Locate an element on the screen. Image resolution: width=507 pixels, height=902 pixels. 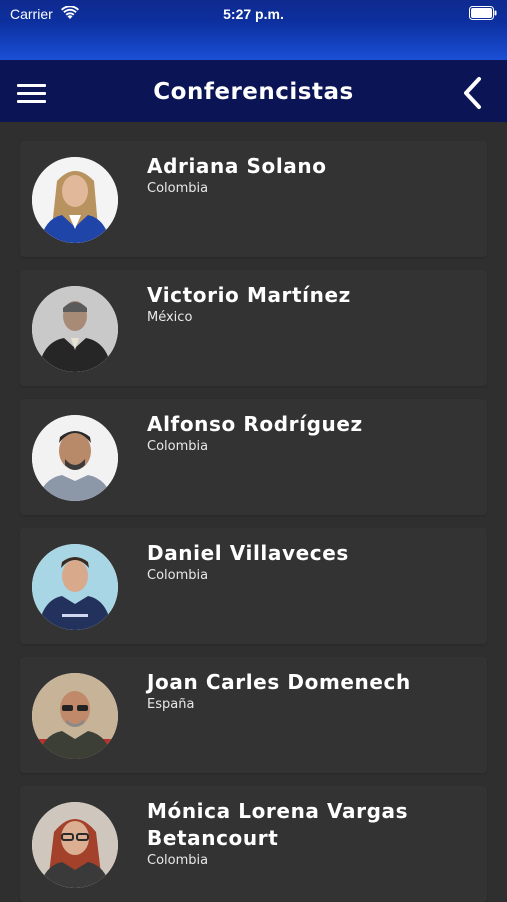
speaker-card: Adriana Solano Colombia is located at coordinates (253, 199).